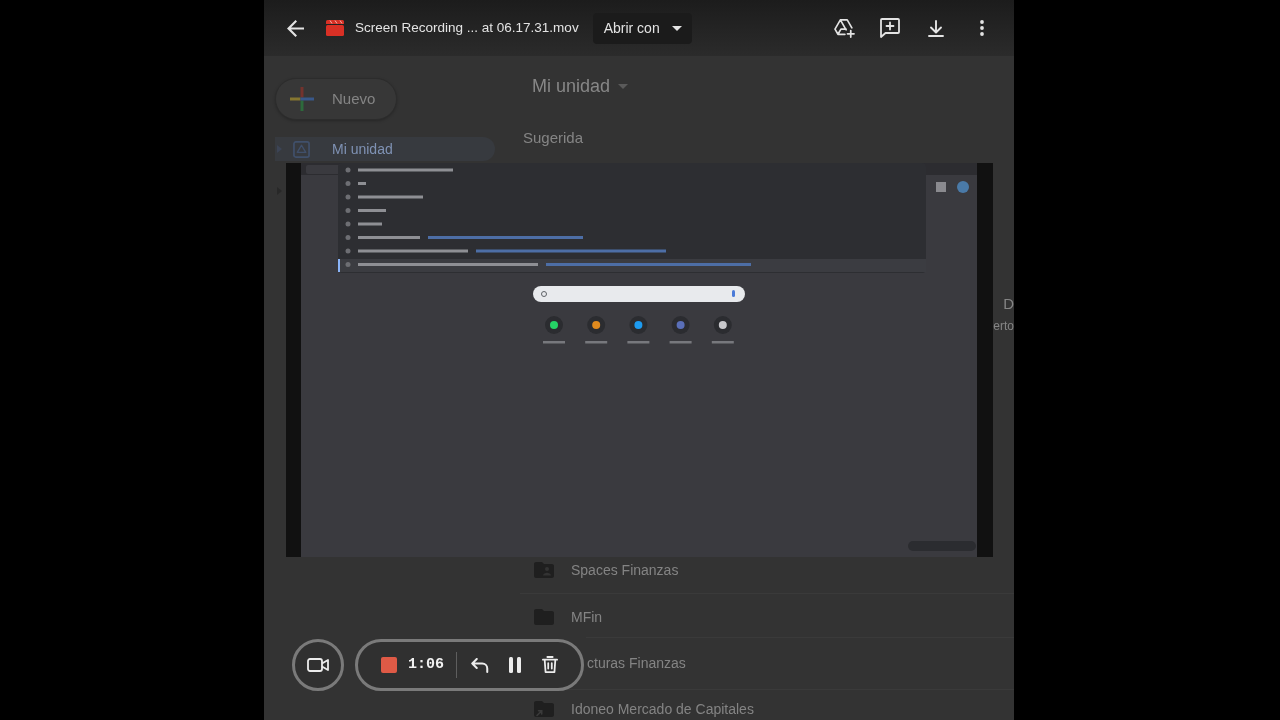 Image resolution: width=1280 pixels, height=720 pixels. What do you see at coordinates (336, 99) in the screenshot?
I see `new-button: Nuevo` at bounding box center [336, 99].